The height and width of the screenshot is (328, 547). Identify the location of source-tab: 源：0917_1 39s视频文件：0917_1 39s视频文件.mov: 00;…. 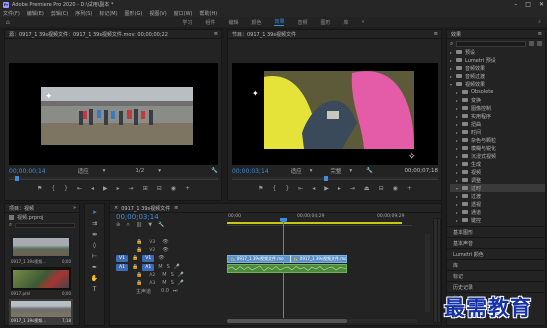
(113, 34).